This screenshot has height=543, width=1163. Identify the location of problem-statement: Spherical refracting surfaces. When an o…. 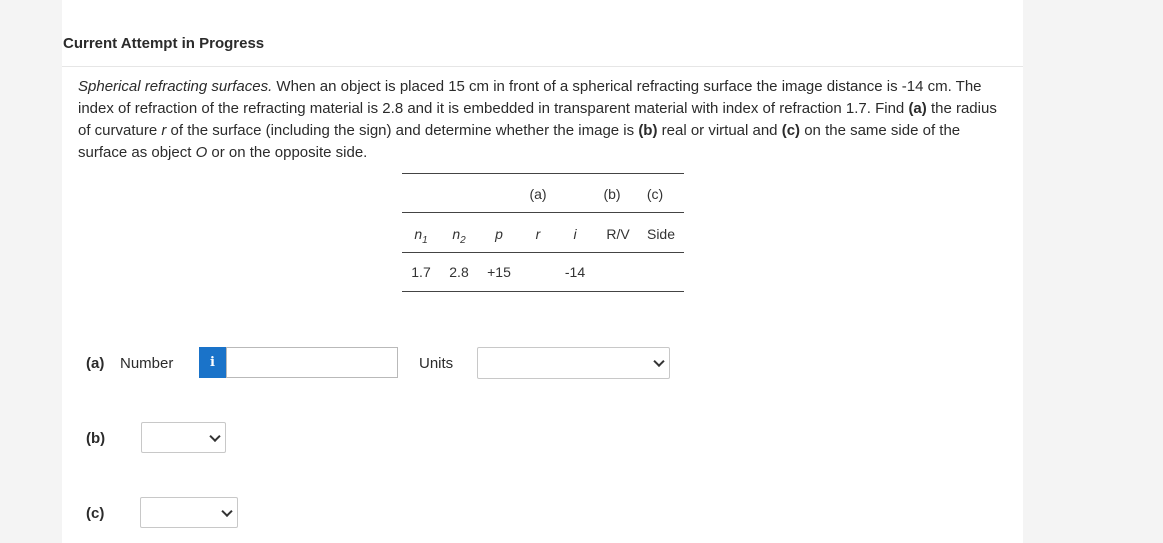
(545, 120).